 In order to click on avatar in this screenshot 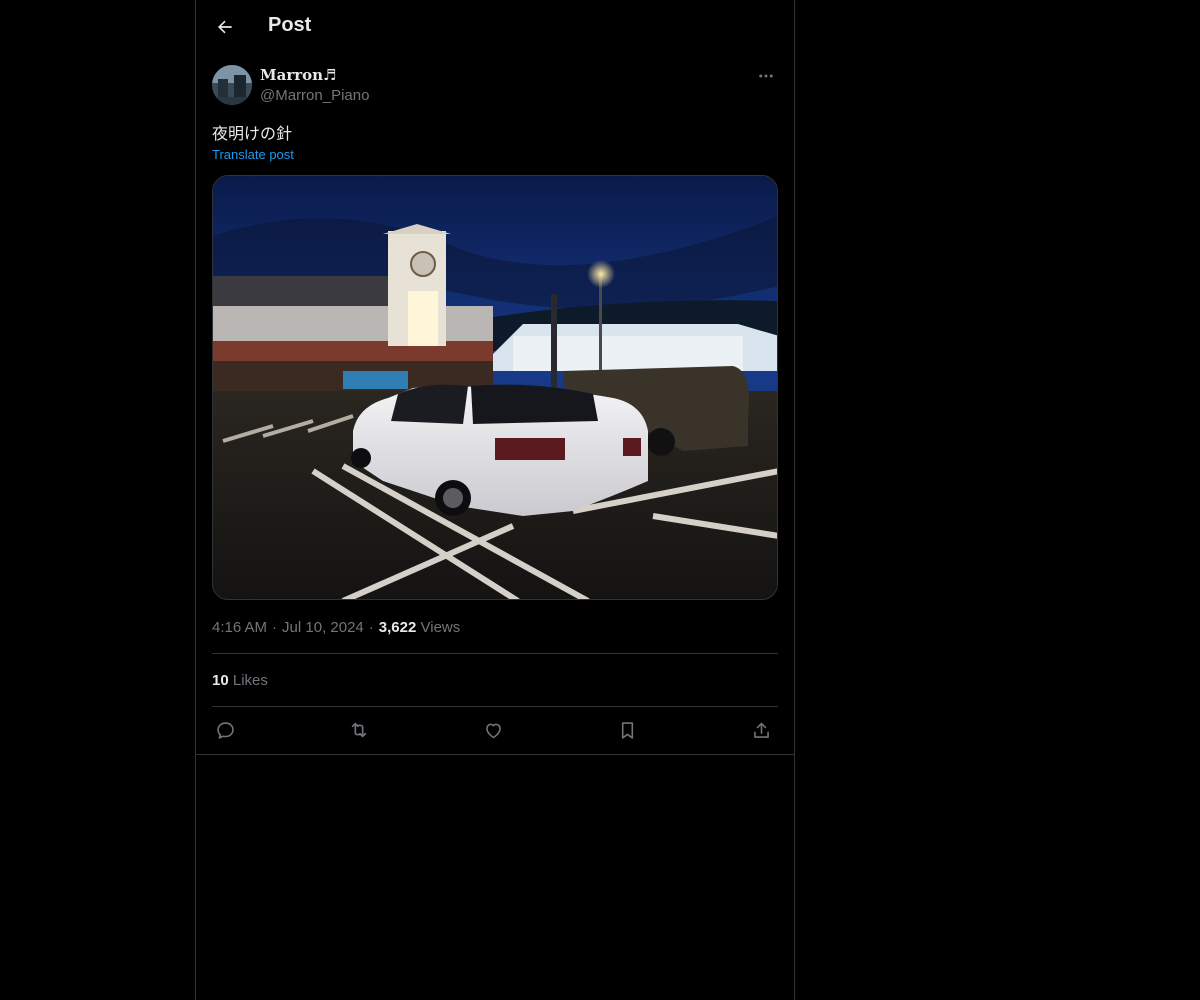, I will do `click(232, 85)`.